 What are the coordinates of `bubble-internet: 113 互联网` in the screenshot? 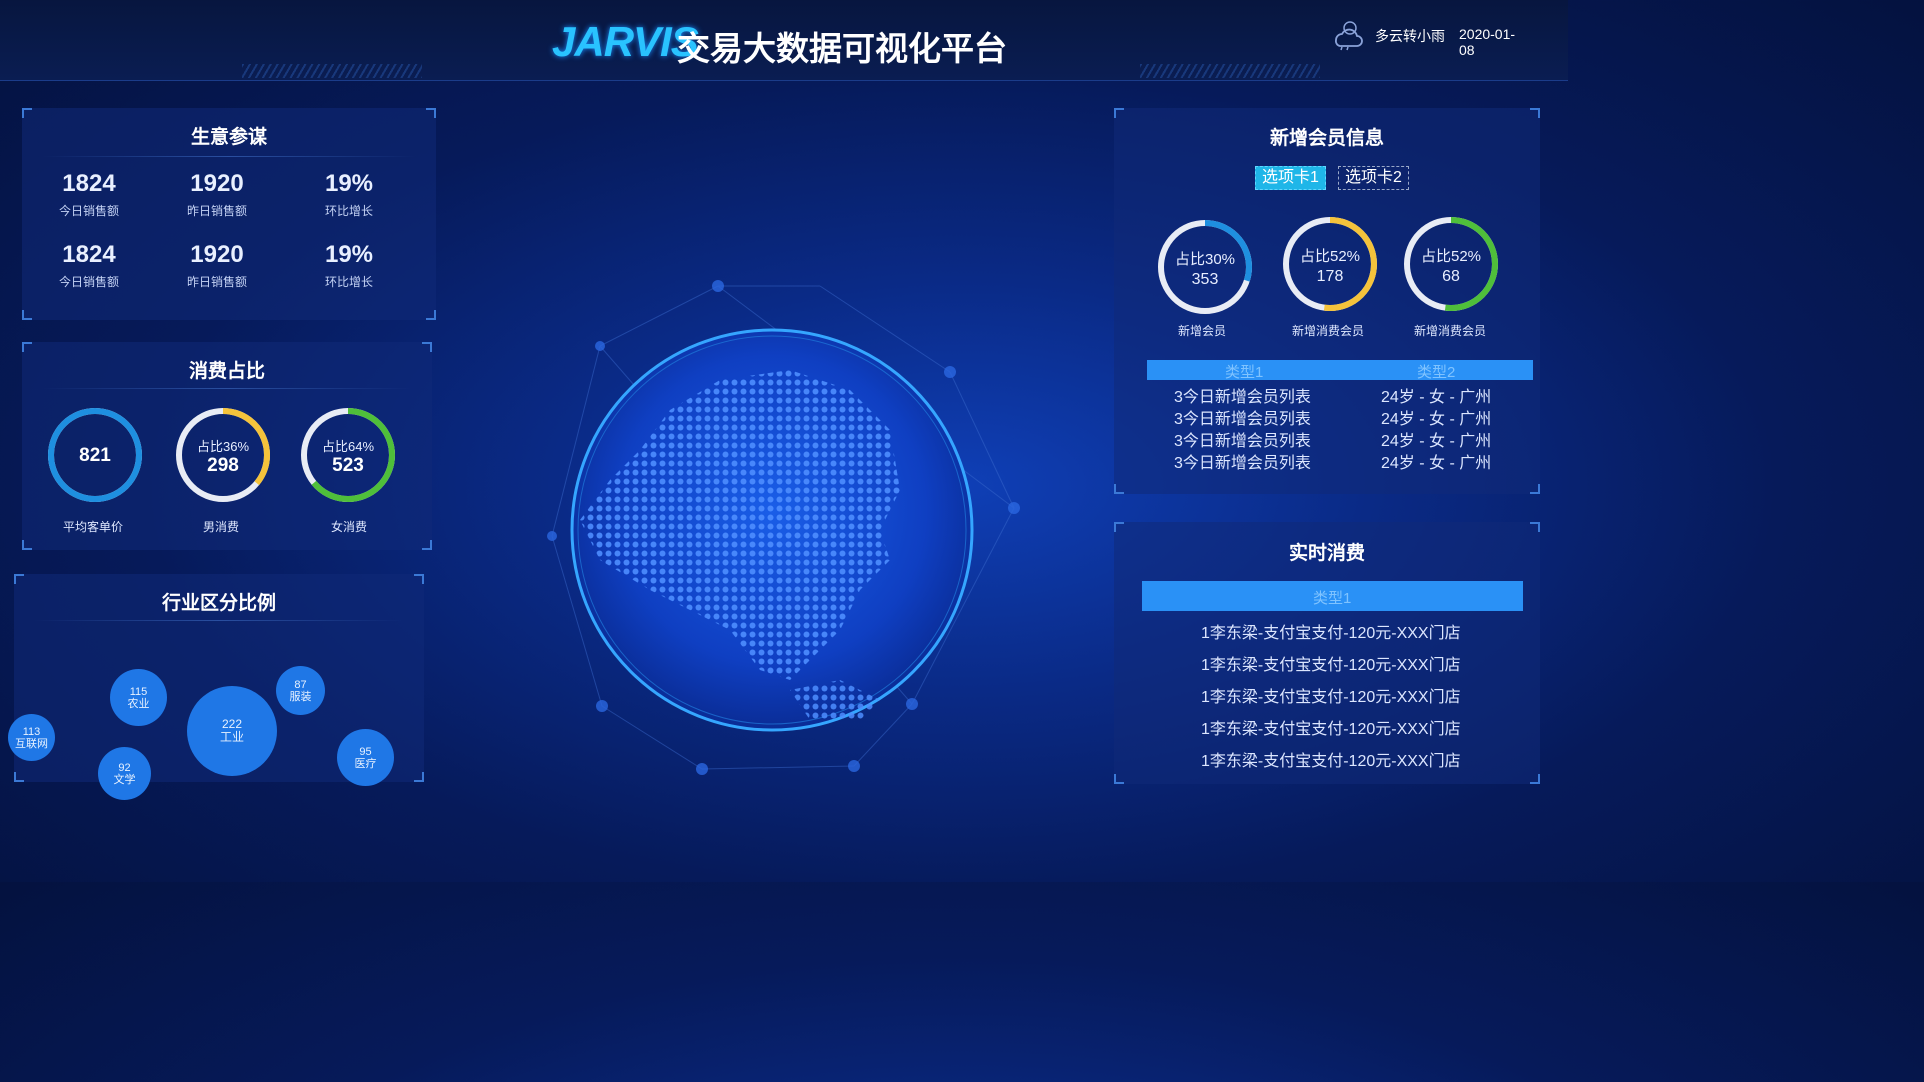 It's located at (31, 737).